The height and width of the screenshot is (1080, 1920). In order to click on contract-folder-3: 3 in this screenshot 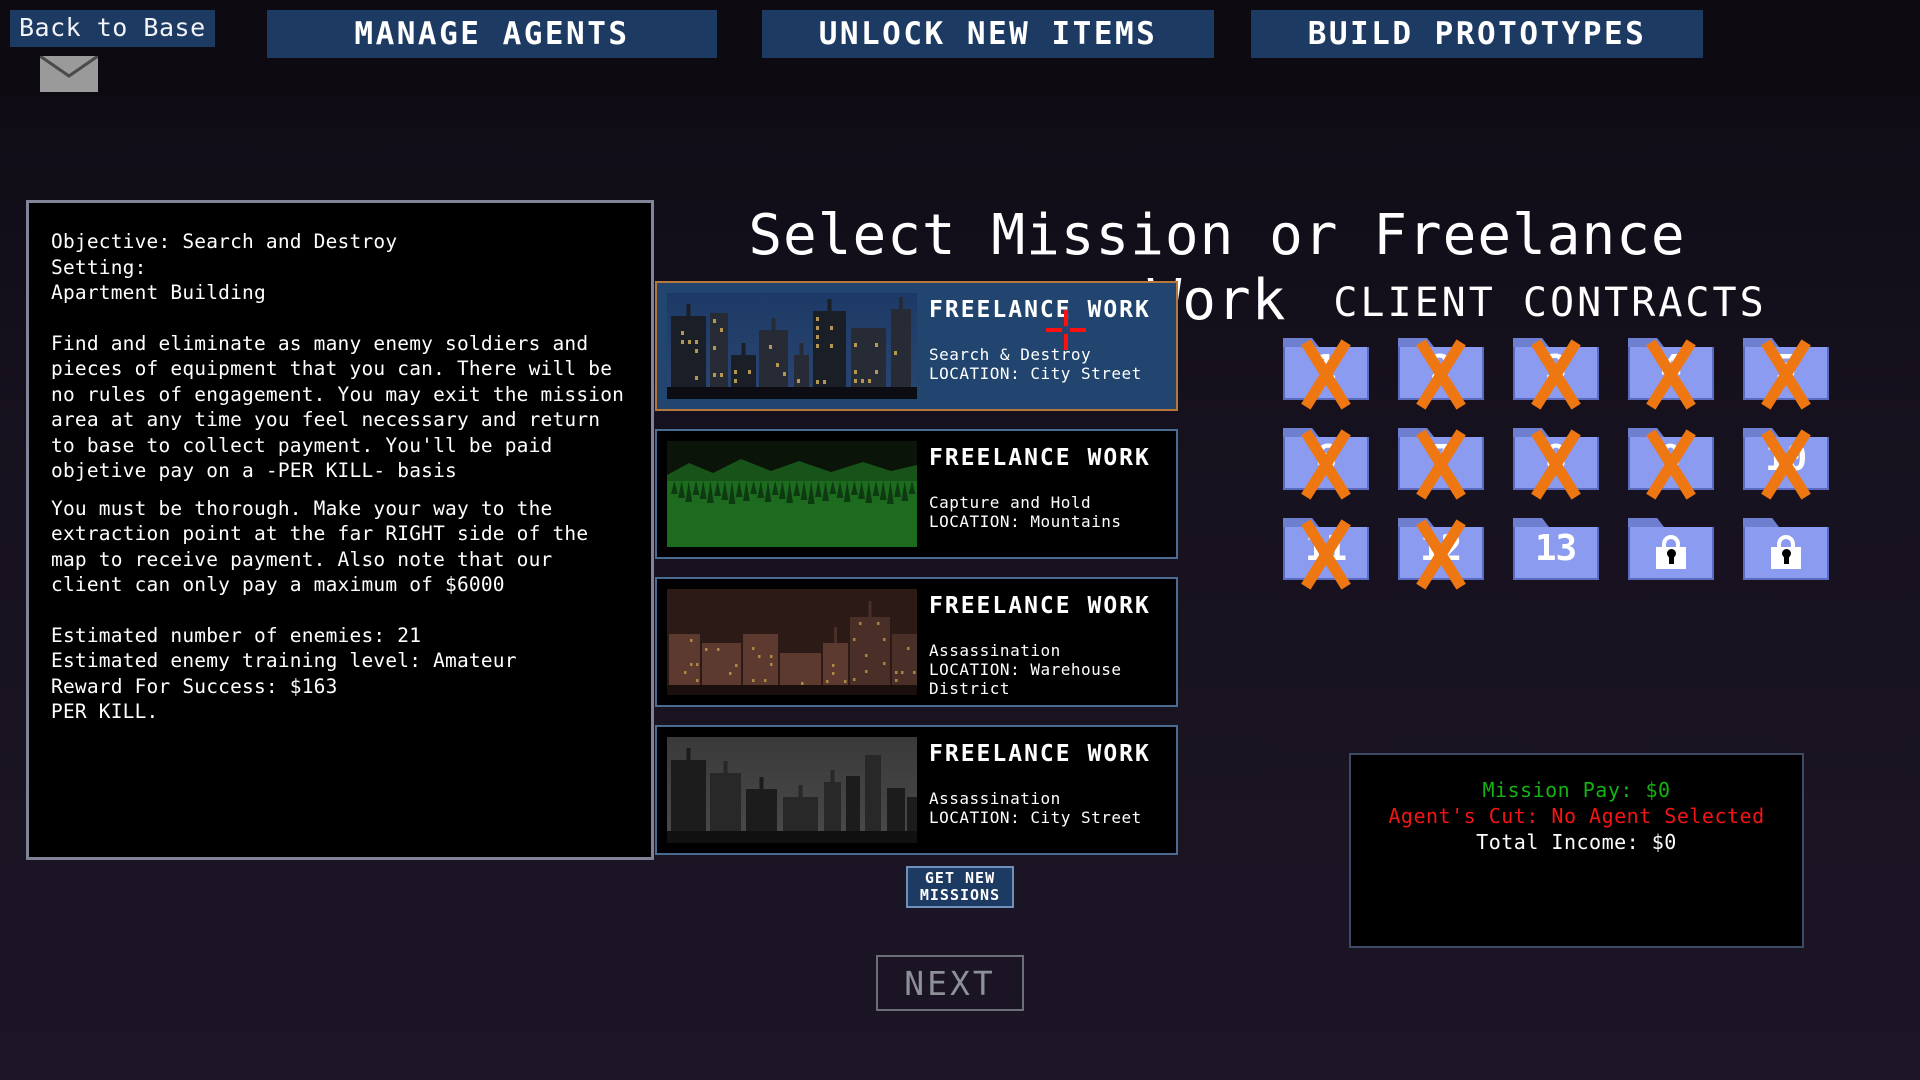, I will do `click(1555, 374)`.